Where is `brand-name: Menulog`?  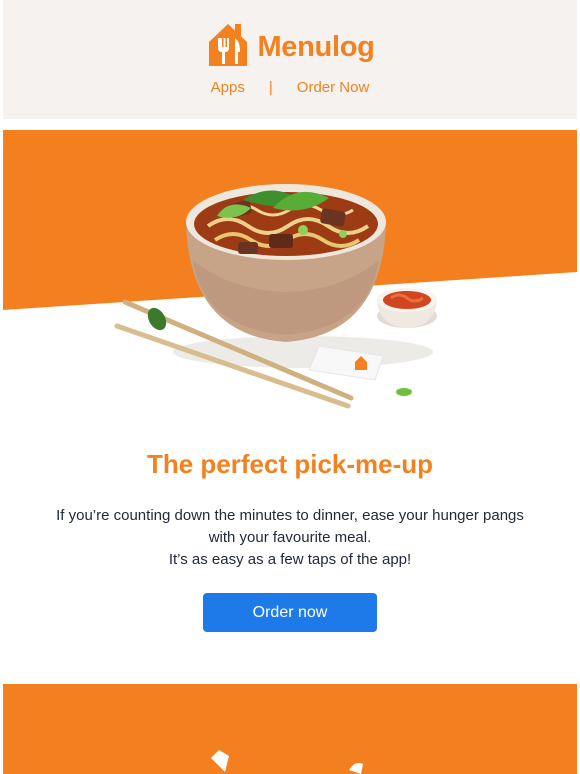
brand-name: Menulog is located at coordinates (316, 46).